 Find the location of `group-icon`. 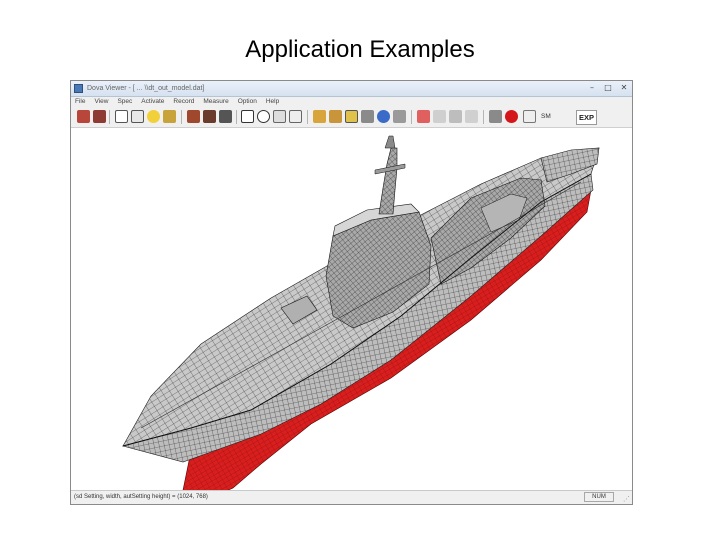

group-icon is located at coordinates (455, 116).